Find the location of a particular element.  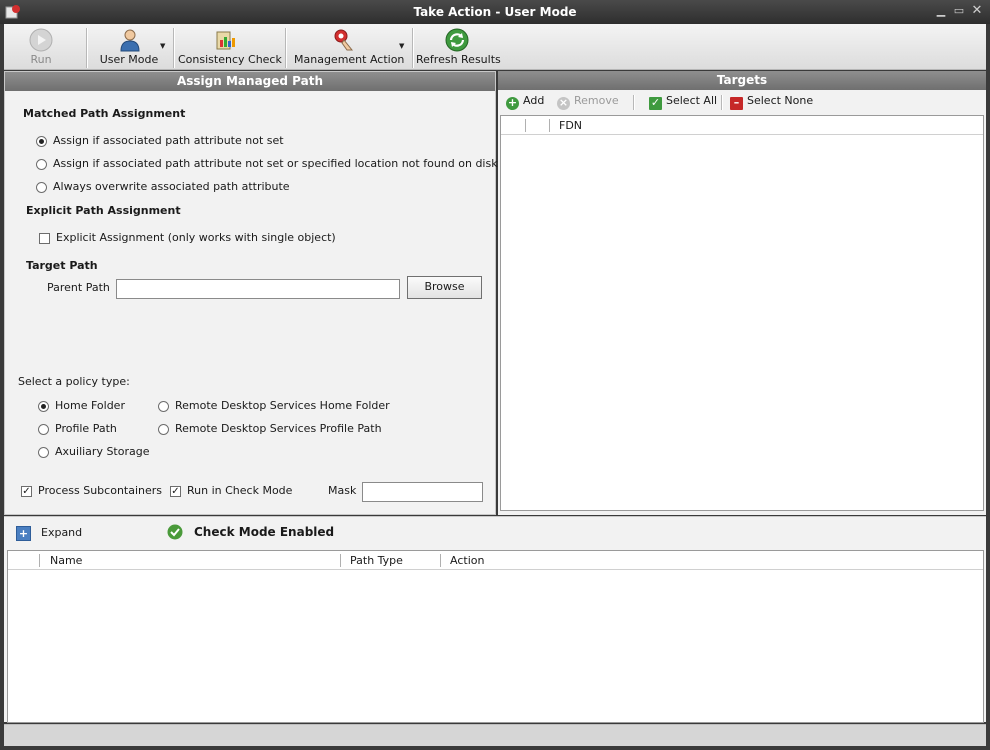

radio-label: Home Folder is located at coordinates (90, 405).